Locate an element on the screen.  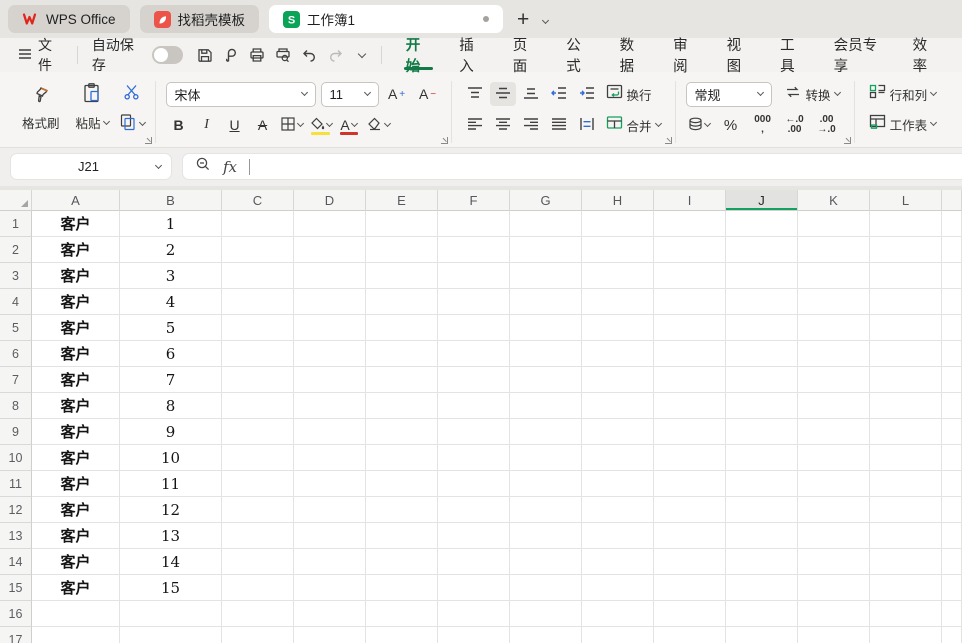
cell-H4 is located at coordinates (618, 302).